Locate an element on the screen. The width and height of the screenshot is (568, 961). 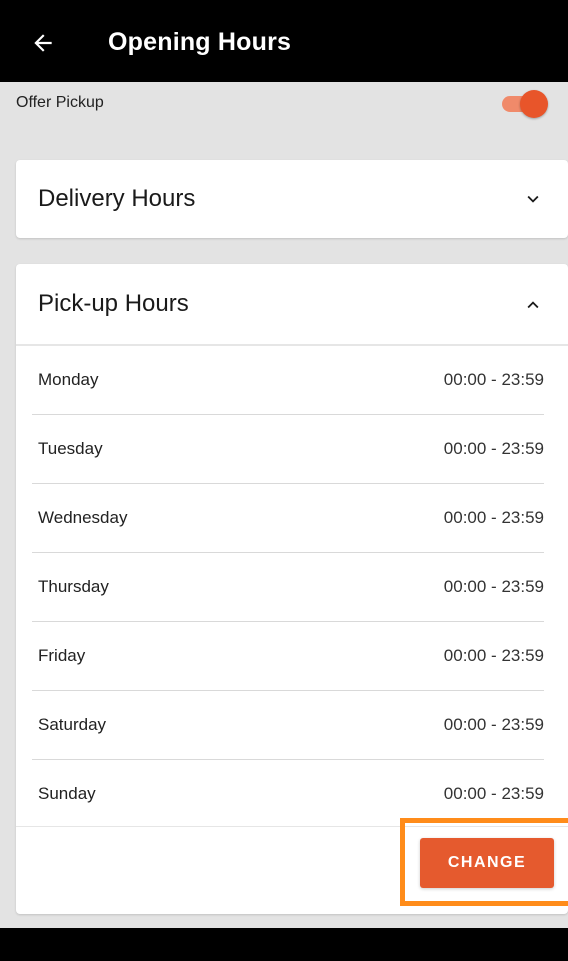
bottom-bar is located at coordinates (284, 944).